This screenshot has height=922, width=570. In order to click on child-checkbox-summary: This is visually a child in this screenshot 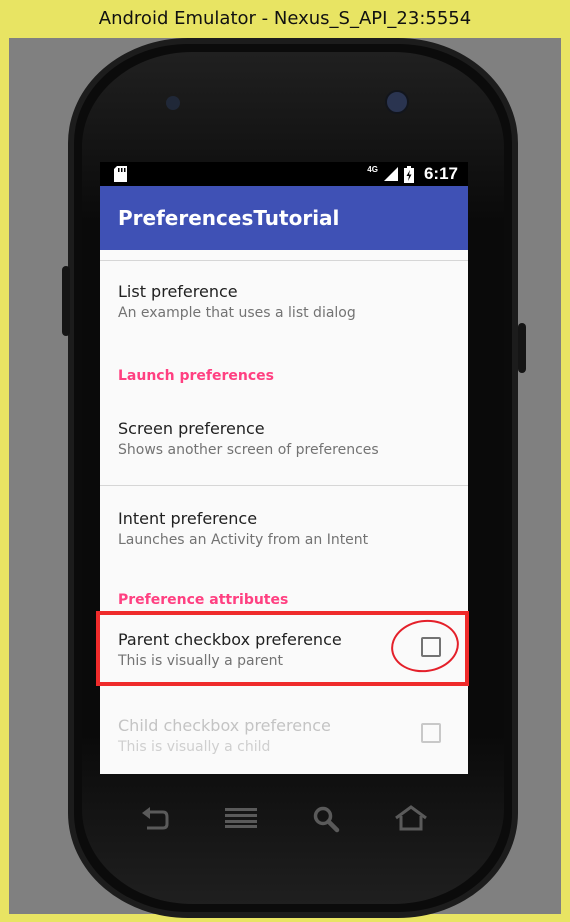, I will do `click(194, 747)`.